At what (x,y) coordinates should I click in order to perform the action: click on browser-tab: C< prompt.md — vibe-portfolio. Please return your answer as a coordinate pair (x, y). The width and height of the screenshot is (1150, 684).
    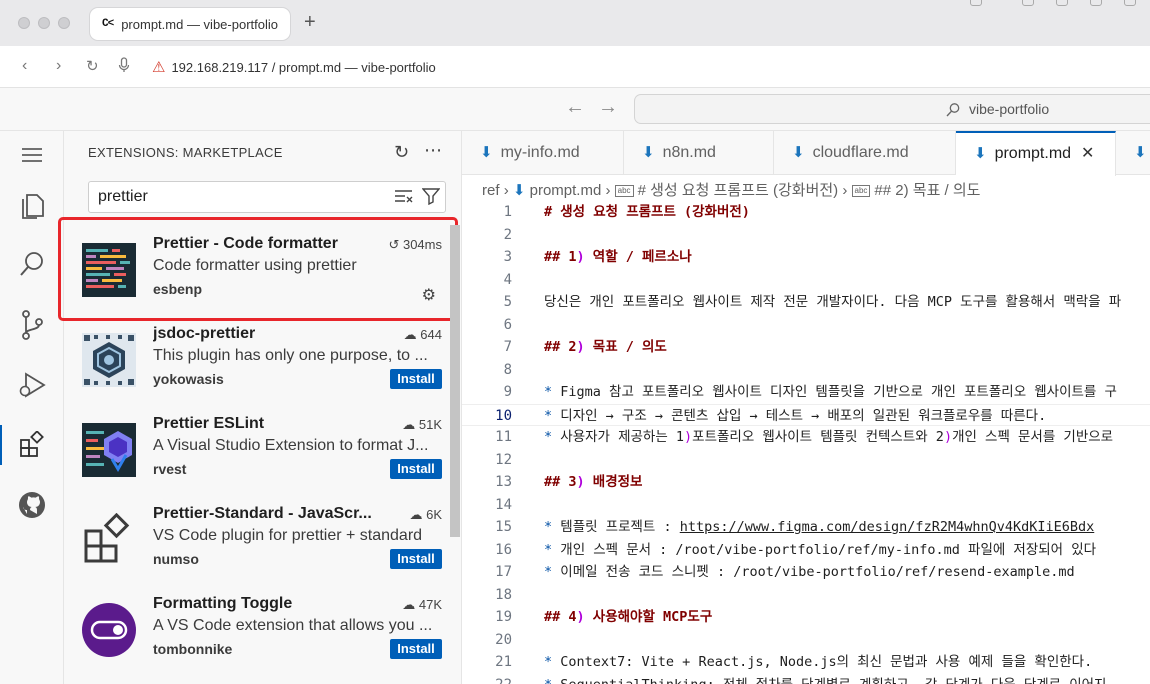
    Looking at the image, I should click on (190, 24).